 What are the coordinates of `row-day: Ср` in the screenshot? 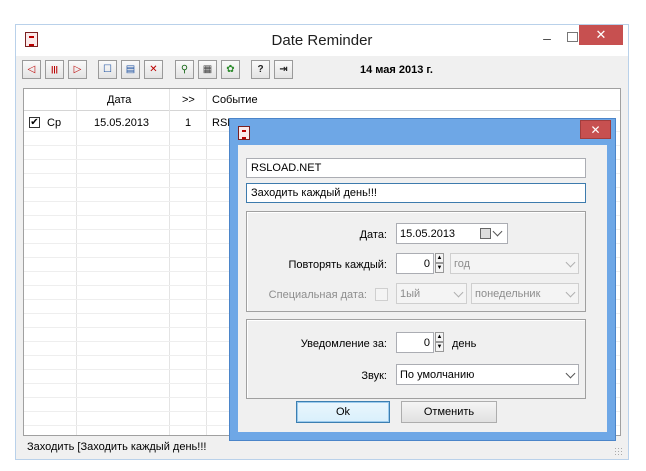 It's located at (54, 123).